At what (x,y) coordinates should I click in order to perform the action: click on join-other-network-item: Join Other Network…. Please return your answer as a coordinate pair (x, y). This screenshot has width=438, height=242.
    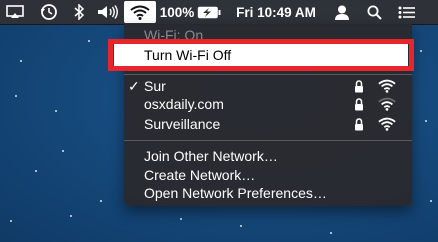
    Looking at the image, I should click on (268, 156).